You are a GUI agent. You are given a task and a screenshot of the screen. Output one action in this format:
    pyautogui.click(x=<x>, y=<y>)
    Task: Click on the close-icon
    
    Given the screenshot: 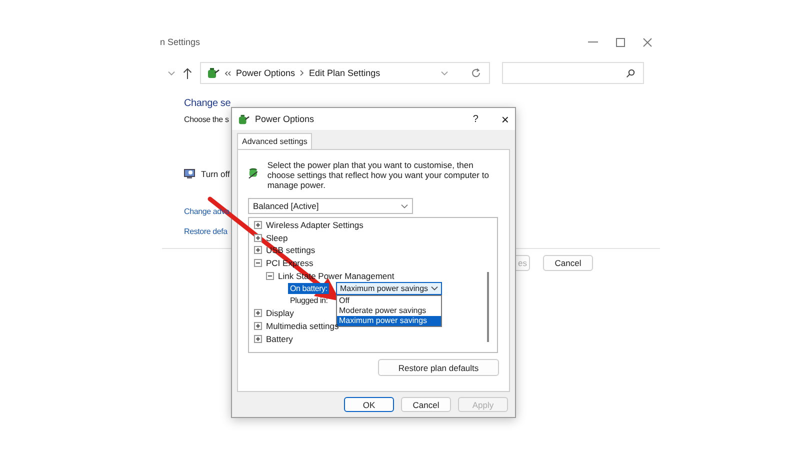 What is the action you would take?
    pyautogui.click(x=647, y=42)
    